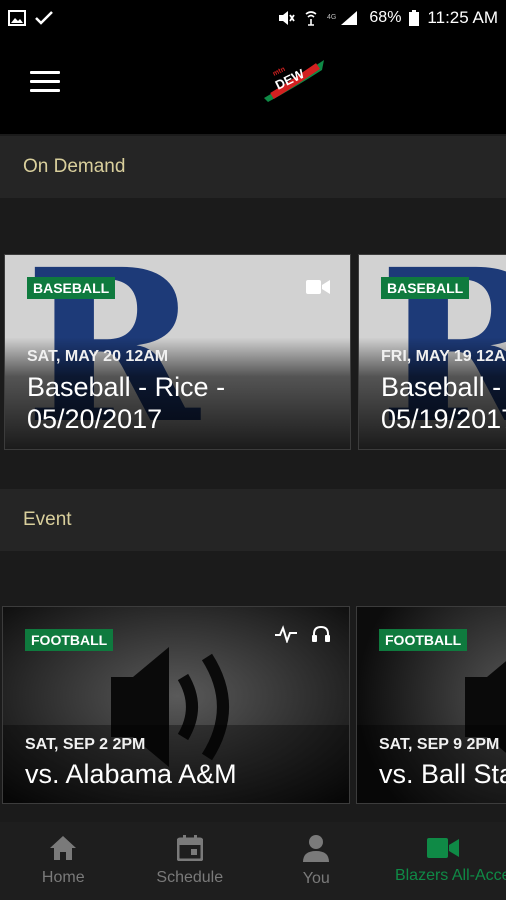 The image size is (506, 900). I want to click on gallery-notification-icon, so click(17, 18).